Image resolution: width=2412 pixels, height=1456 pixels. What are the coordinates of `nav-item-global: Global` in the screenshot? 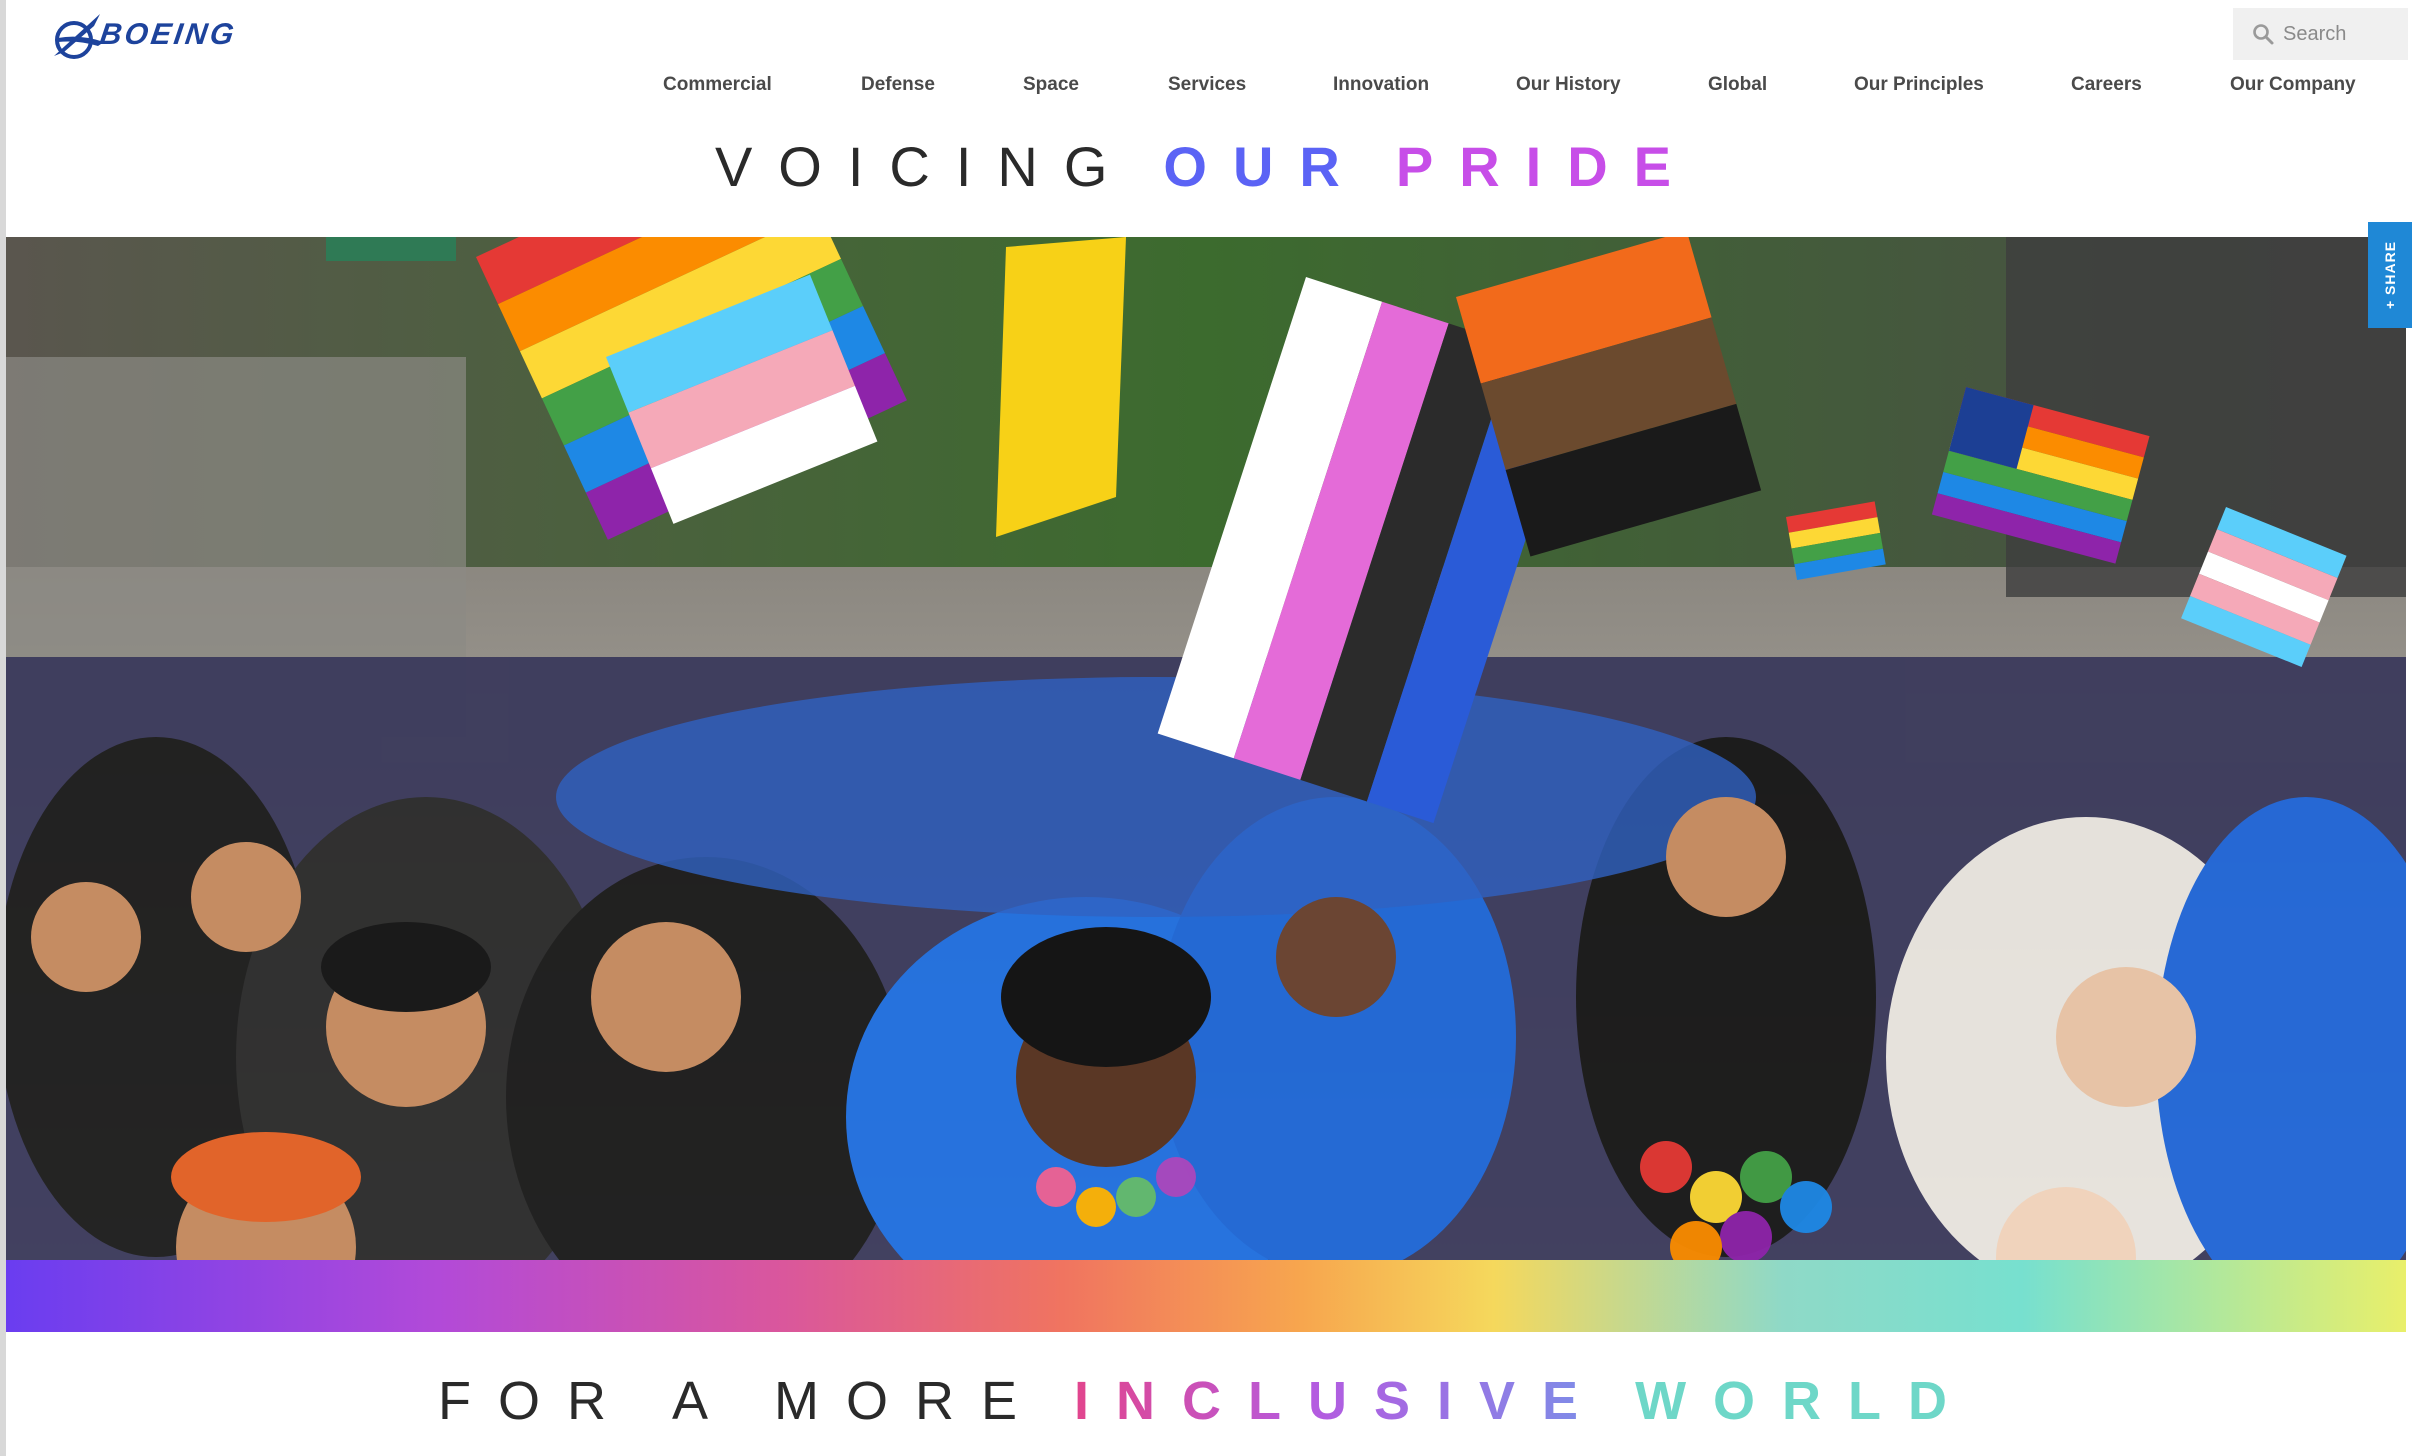 It's located at (1737, 85).